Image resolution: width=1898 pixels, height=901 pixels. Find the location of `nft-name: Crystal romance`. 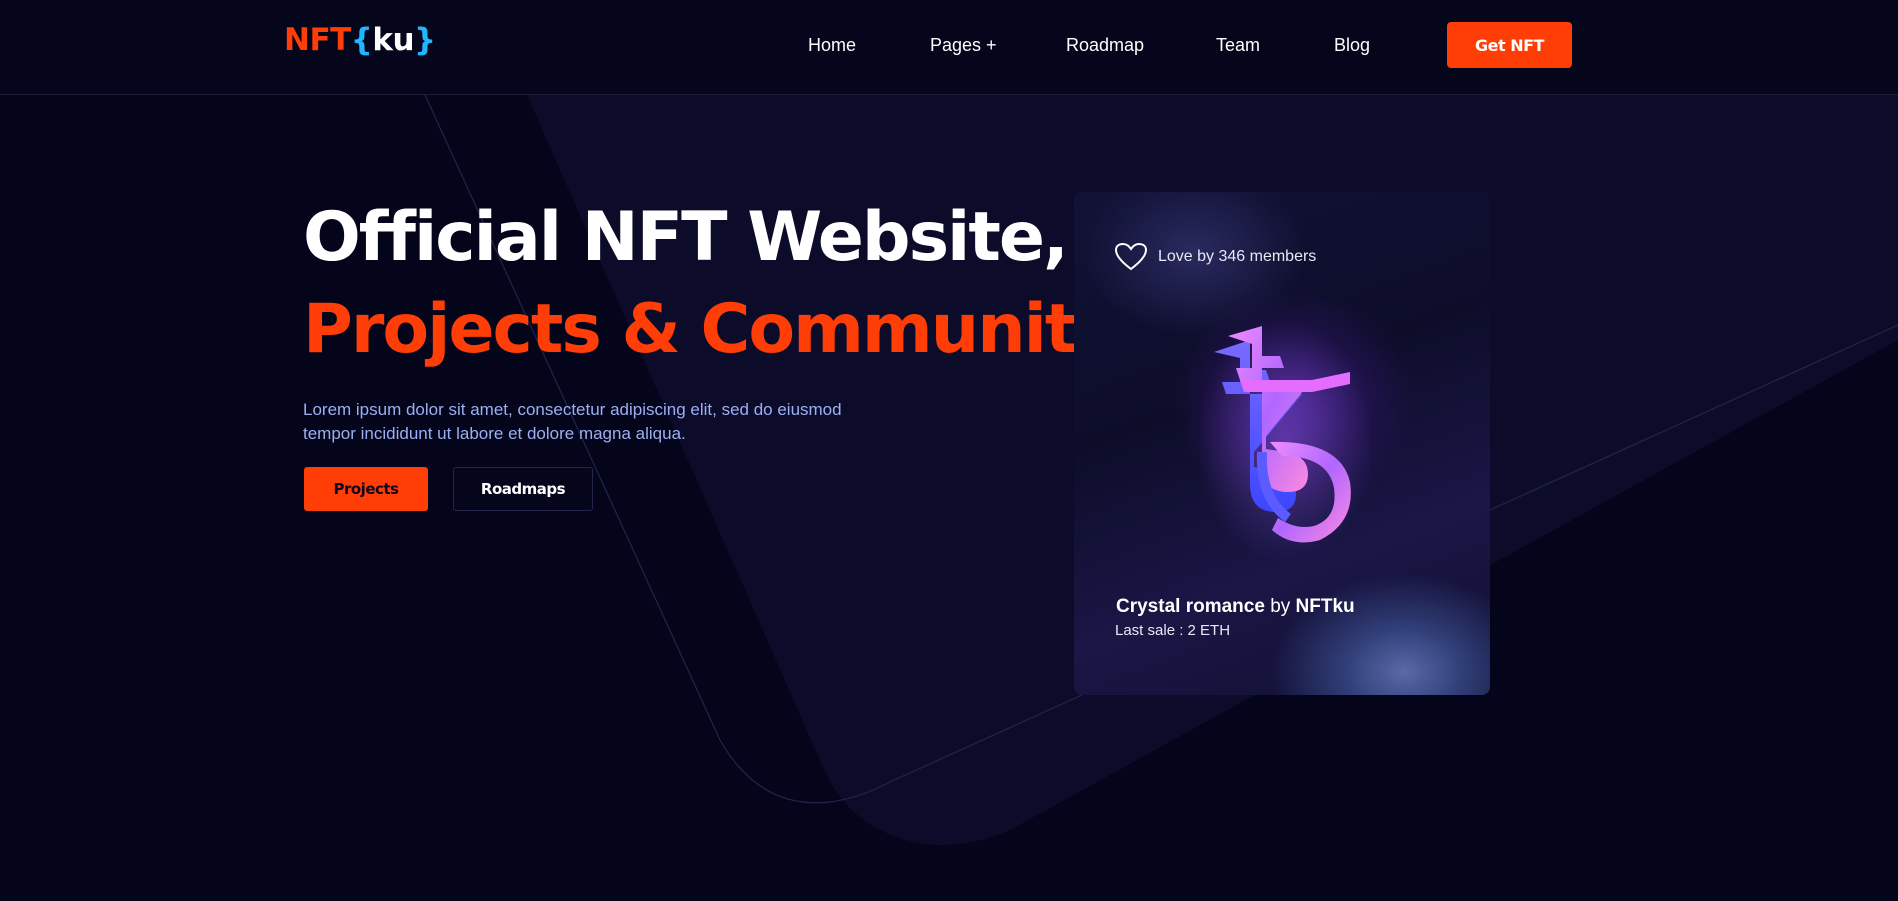

nft-name: Crystal romance is located at coordinates (1190, 606).